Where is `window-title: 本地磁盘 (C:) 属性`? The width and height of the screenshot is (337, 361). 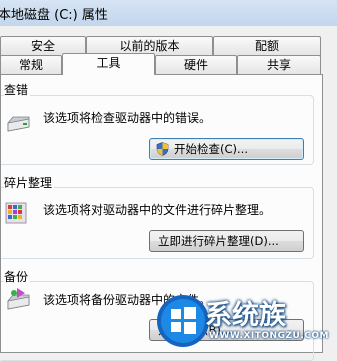 window-title: 本地磁盘 (C:) 属性 is located at coordinates (54, 15).